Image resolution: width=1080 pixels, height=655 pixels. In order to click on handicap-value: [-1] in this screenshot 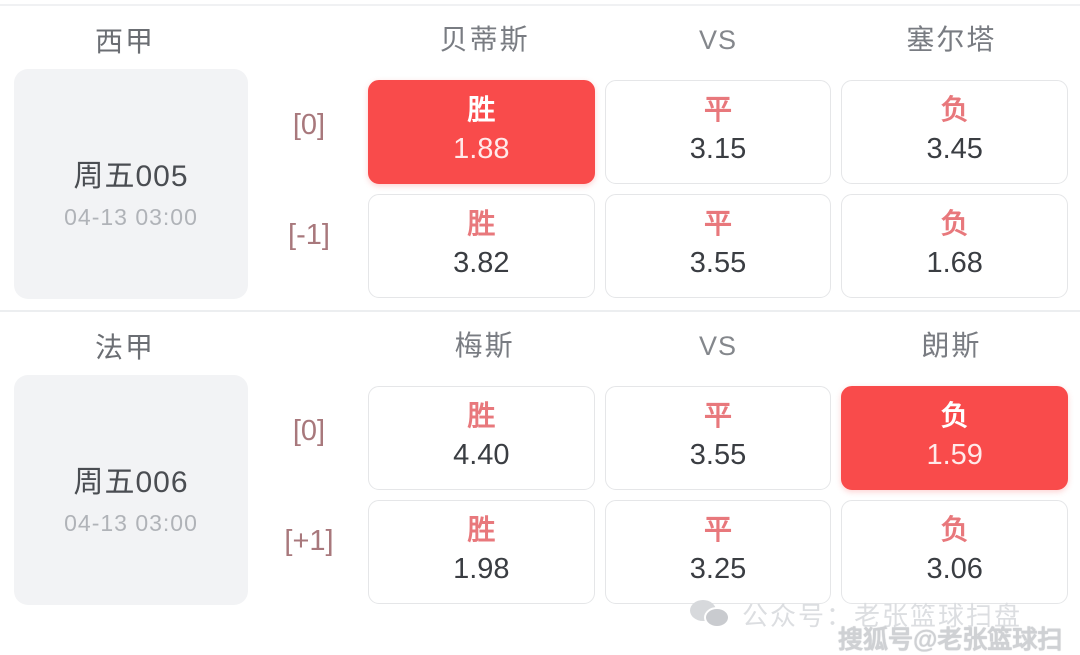, I will do `click(309, 235)`.